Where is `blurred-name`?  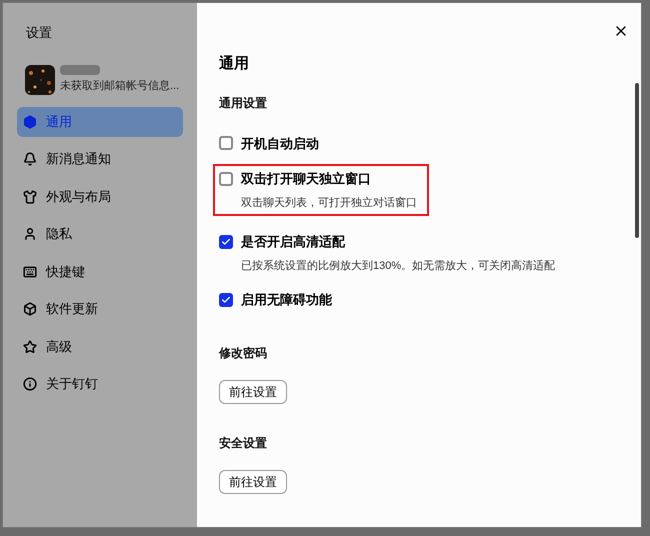 blurred-name is located at coordinates (80, 69).